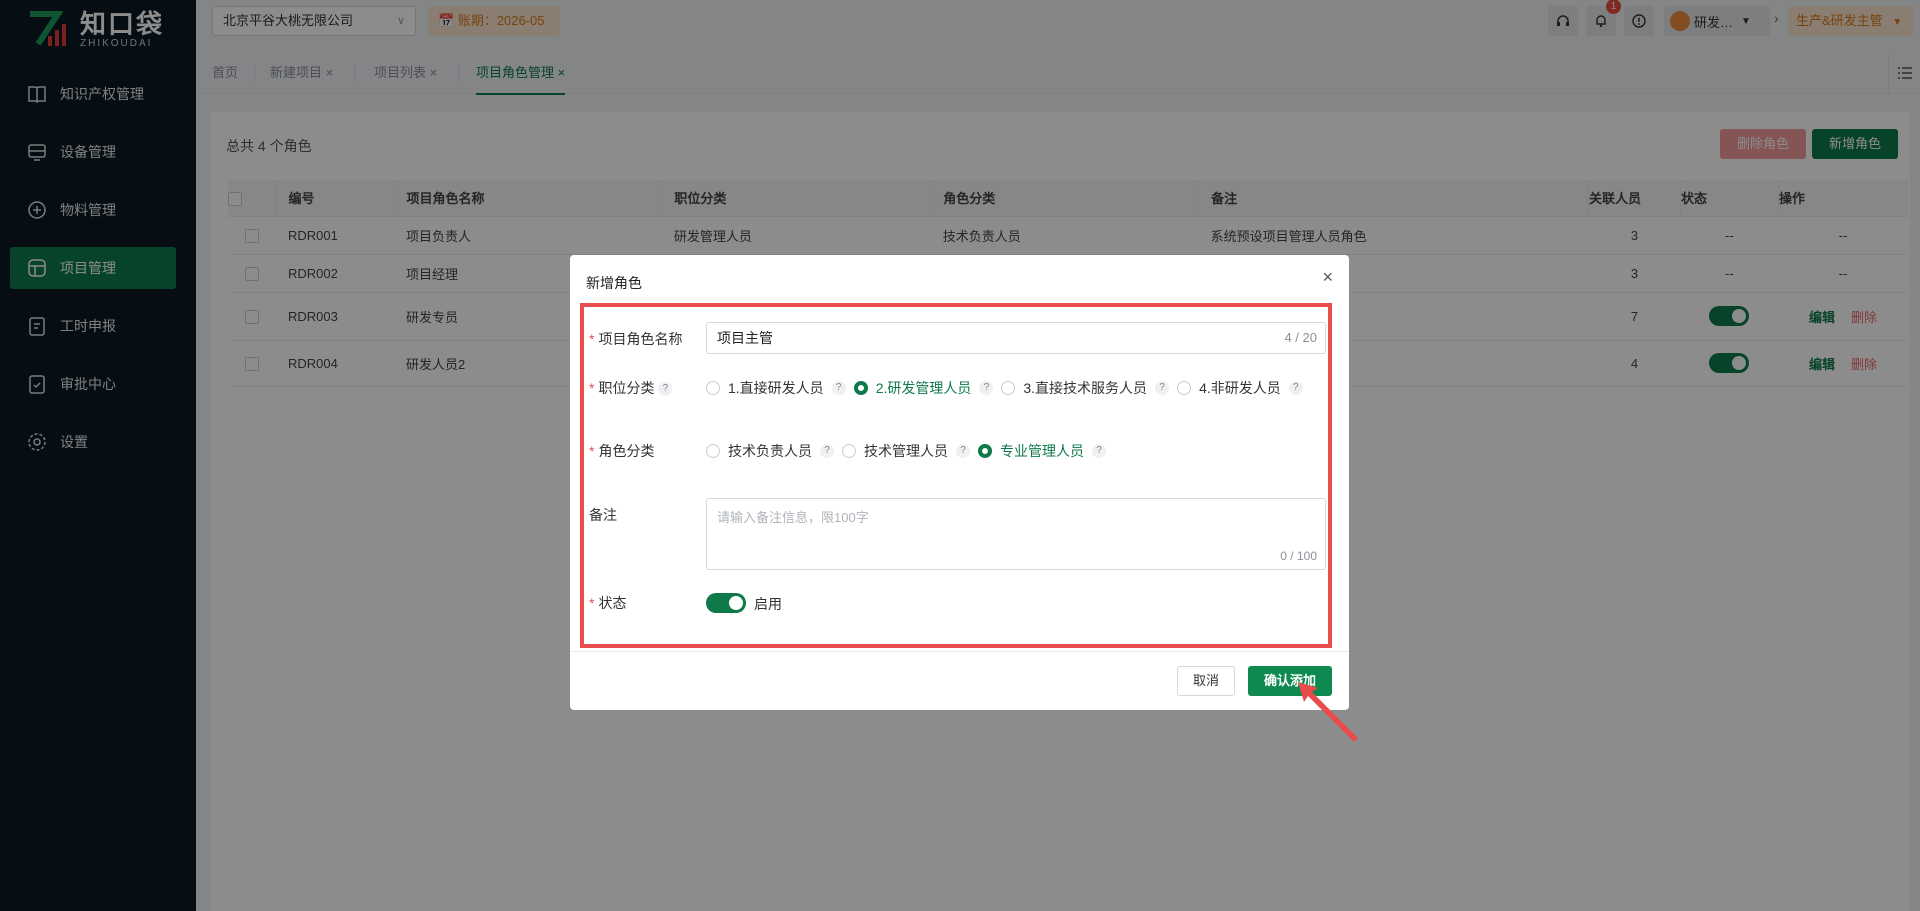 This screenshot has width=1920, height=911. Describe the element at coordinates (923, 388) in the screenshot. I see `position-option-2: 2.研发管理人员?` at that location.